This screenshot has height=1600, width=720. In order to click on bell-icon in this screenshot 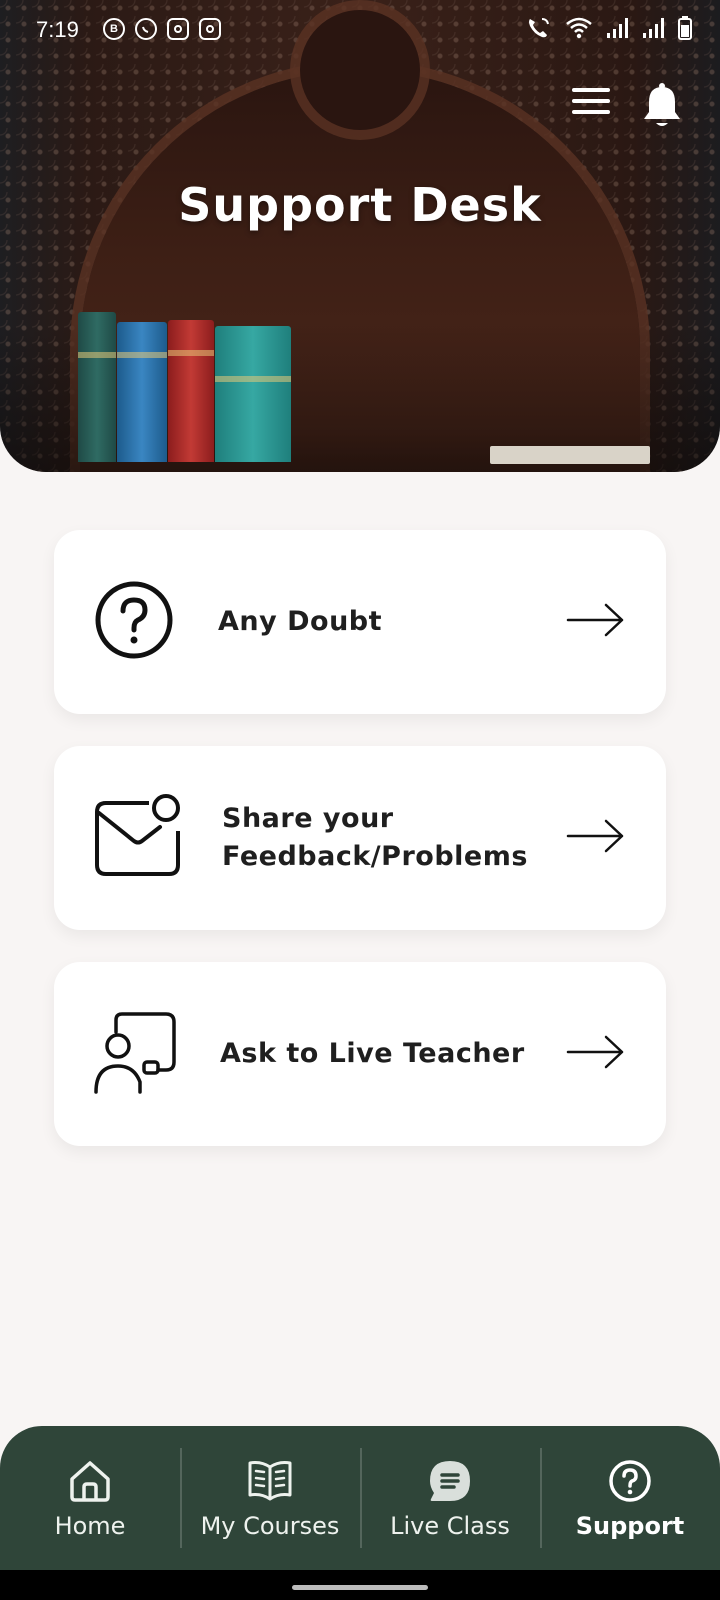, I will do `click(662, 104)`.